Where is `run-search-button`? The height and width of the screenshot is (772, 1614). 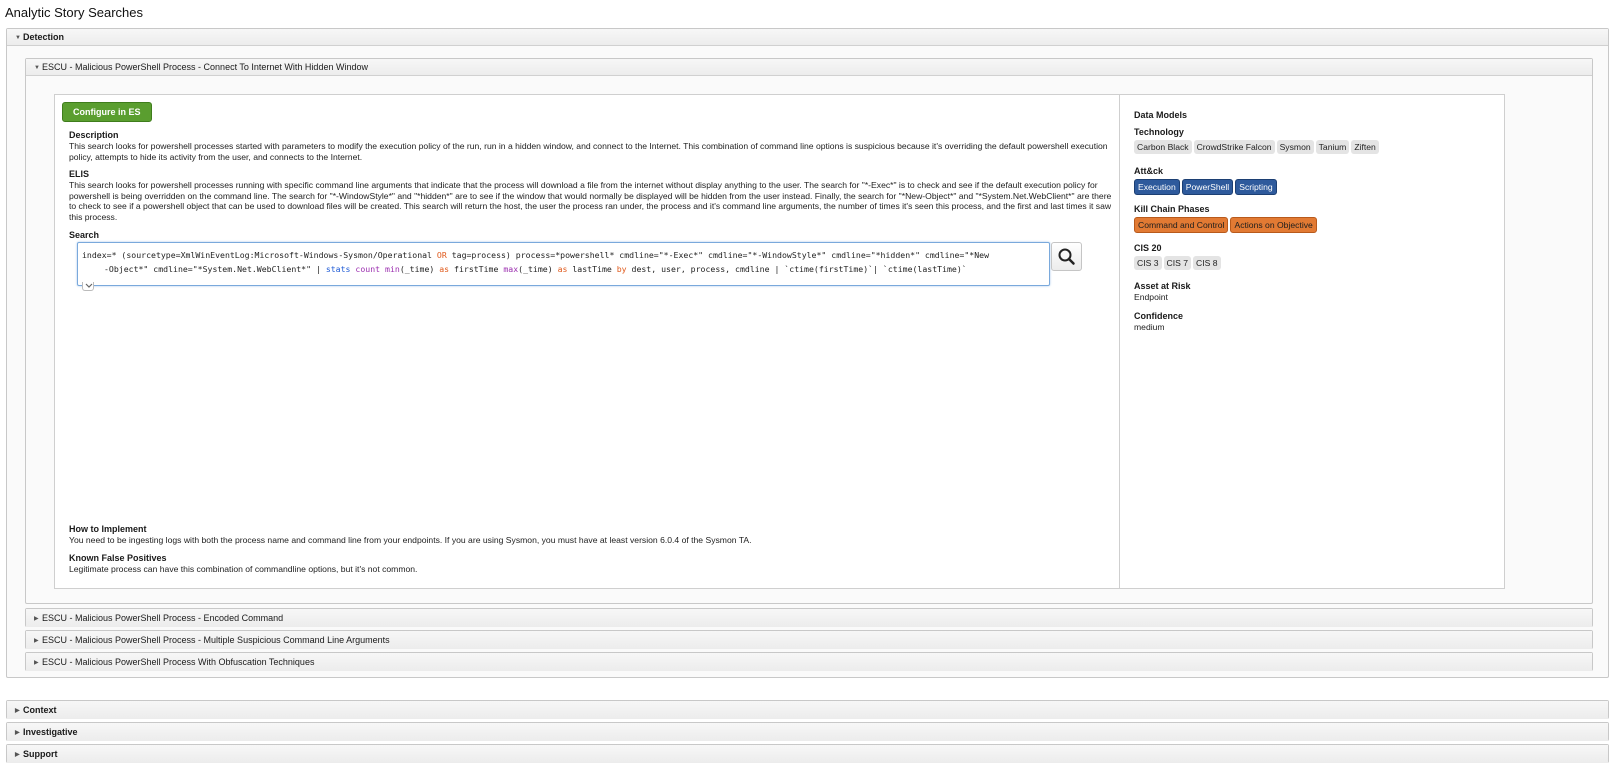
run-search-button is located at coordinates (1066, 256).